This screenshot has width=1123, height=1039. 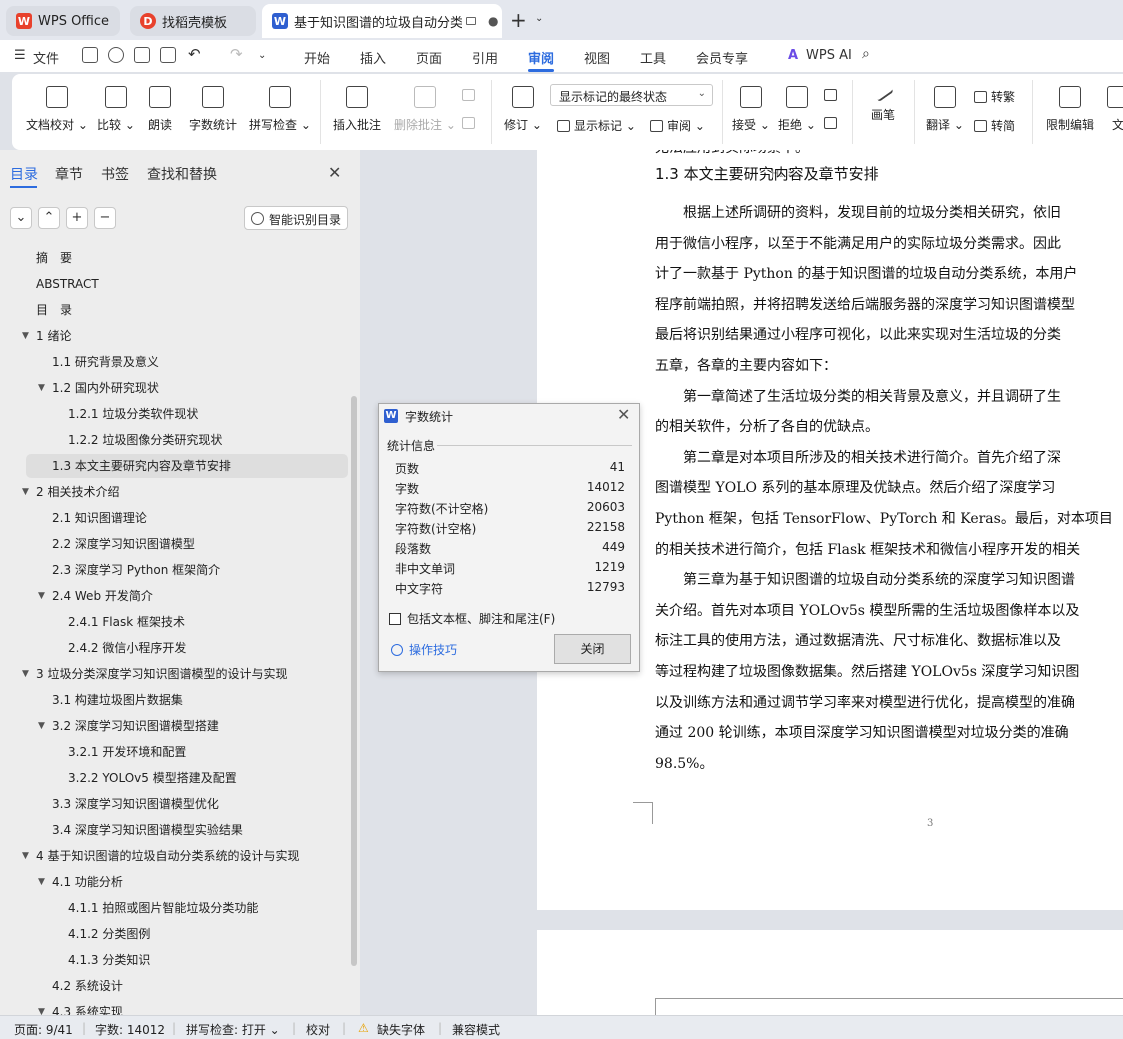 I want to click on panel-tab-toc: 目录, so click(x=24, y=174).